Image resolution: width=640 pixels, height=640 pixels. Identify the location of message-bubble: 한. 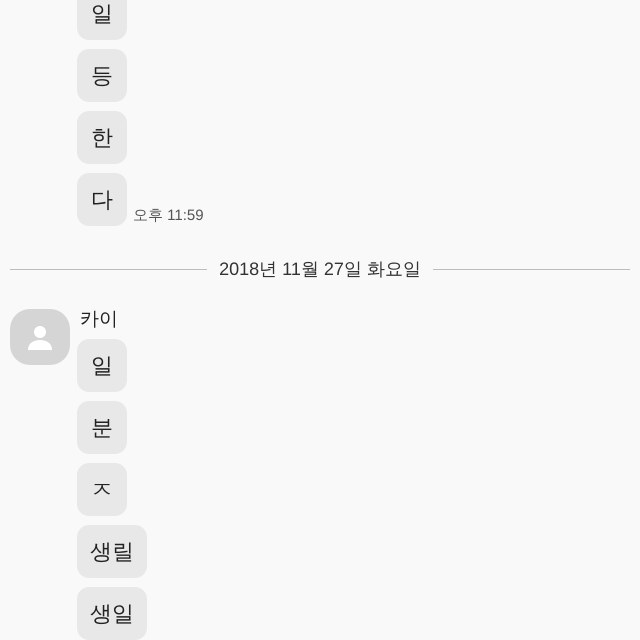
(102, 137).